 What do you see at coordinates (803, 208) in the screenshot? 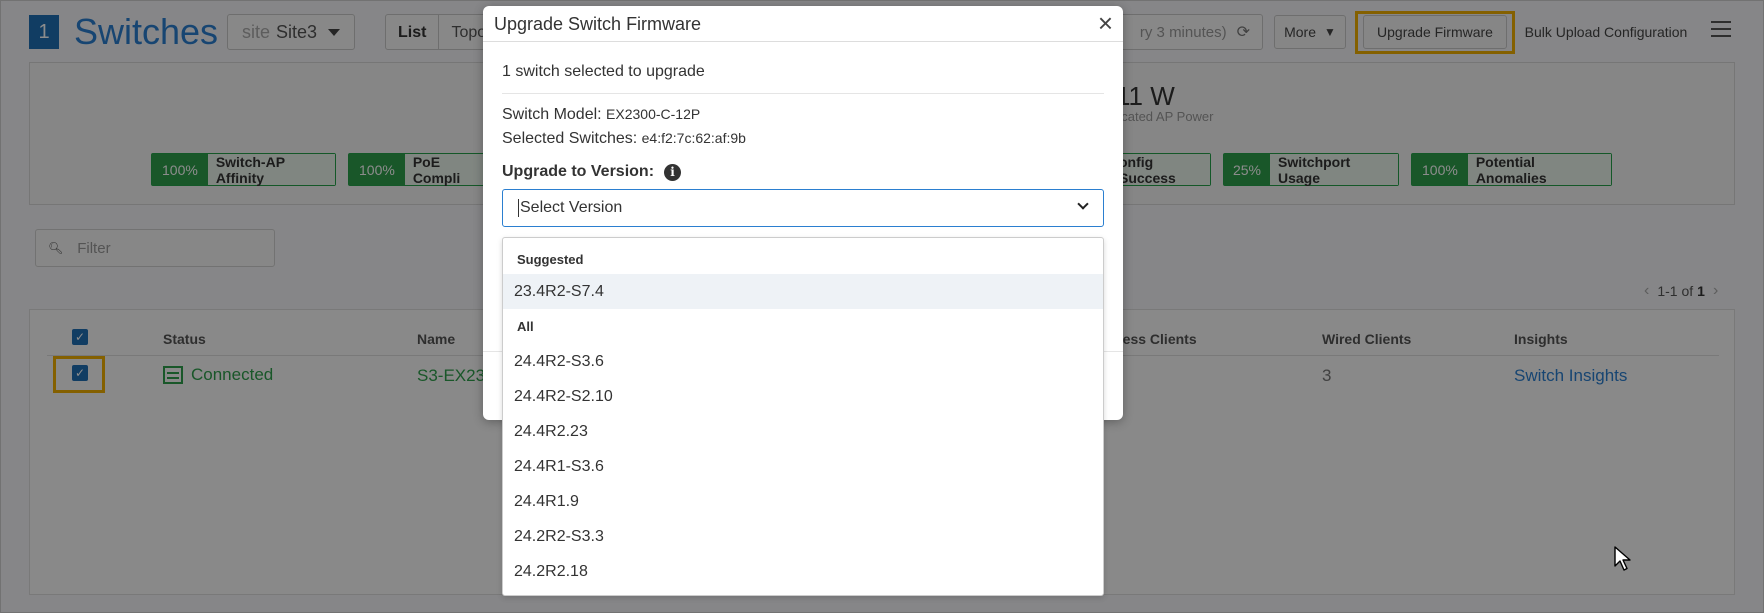
I see `version-select: Select Version` at bounding box center [803, 208].